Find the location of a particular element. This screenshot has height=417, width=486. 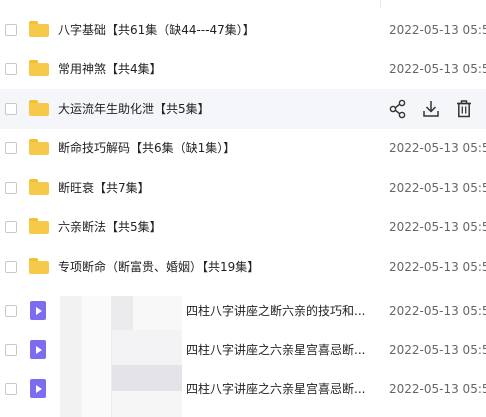

folder-row: 专项断命（断富贵、婚姻）【共19集】 2022-05-13 05:59 is located at coordinates (243, 267).